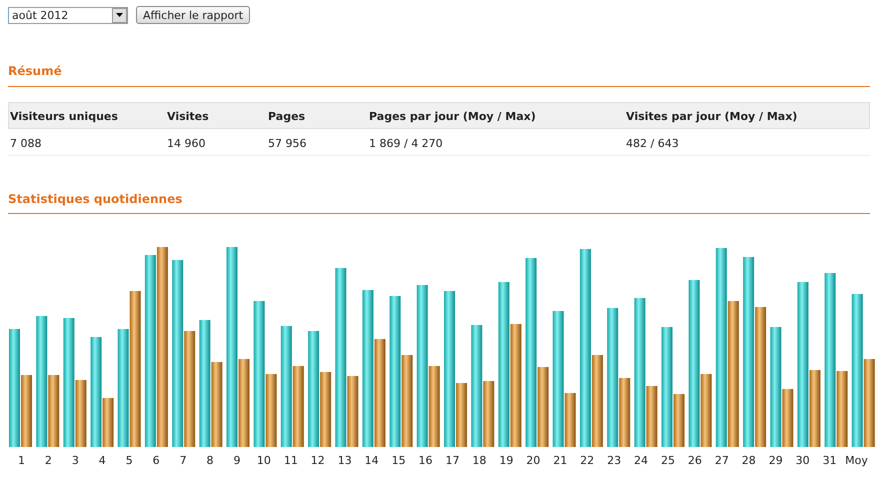 Image resolution: width=888 pixels, height=485 pixels. Describe the element at coordinates (506, 461) in the screenshot. I see `axis-label: 19` at that location.